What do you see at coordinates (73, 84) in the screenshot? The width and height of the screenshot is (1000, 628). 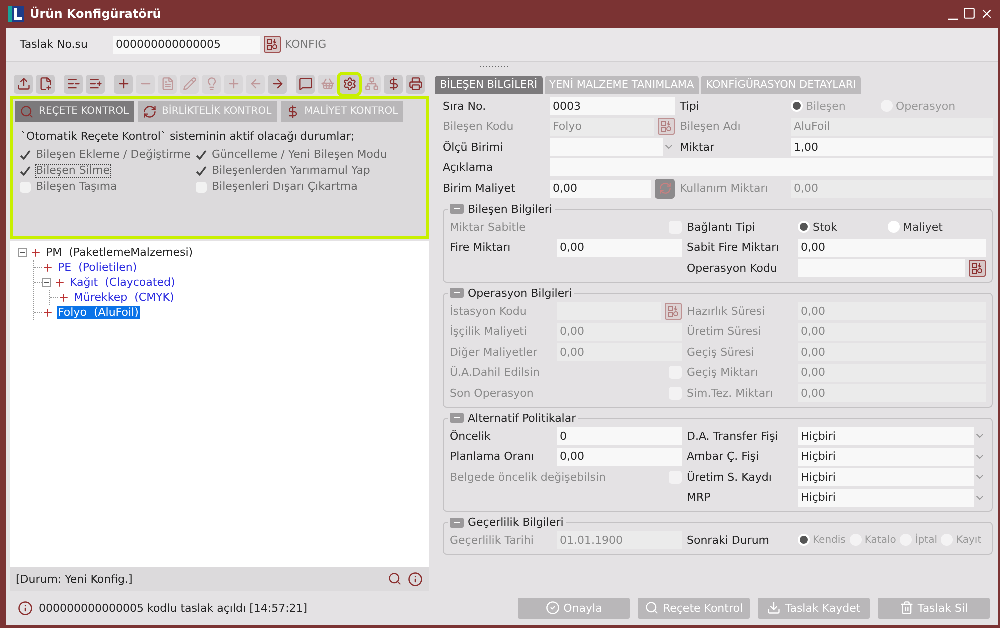 I see `list-minus-button` at bounding box center [73, 84].